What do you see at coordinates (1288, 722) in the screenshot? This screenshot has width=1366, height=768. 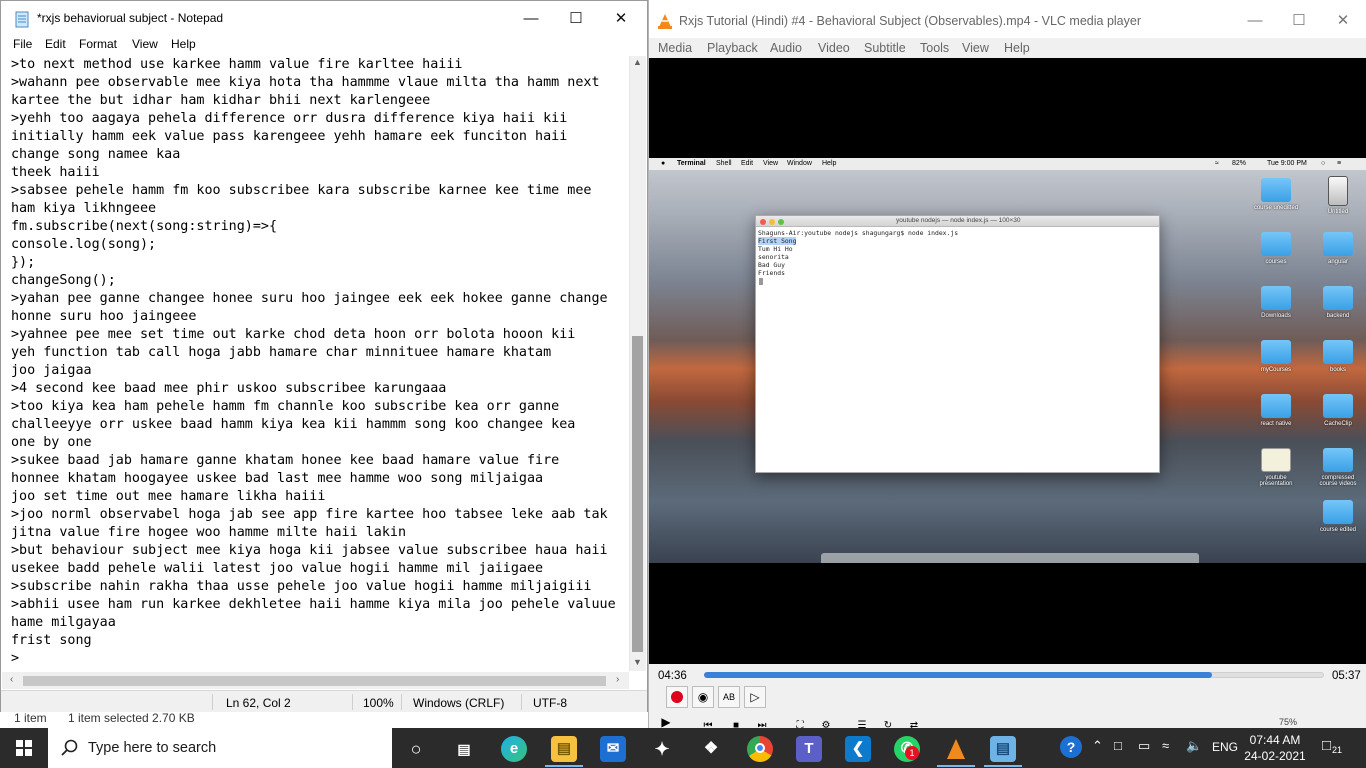 I see `vlc-volume-level: 75%` at bounding box center [1288, 722].